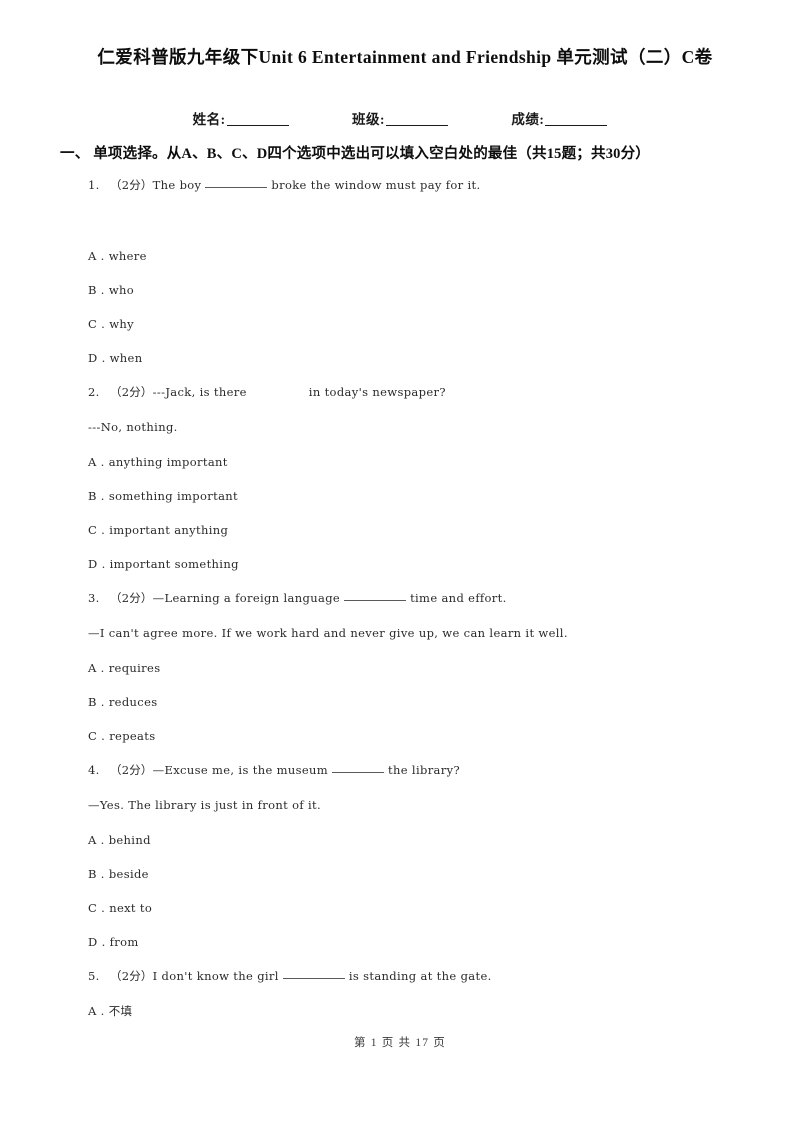 The width and height of the screenshot is (800, 1132). Describe the element at coordinates (420, 976) in the screenshot. I see `question-text-after-blank: is standing at the gate.` at that location.